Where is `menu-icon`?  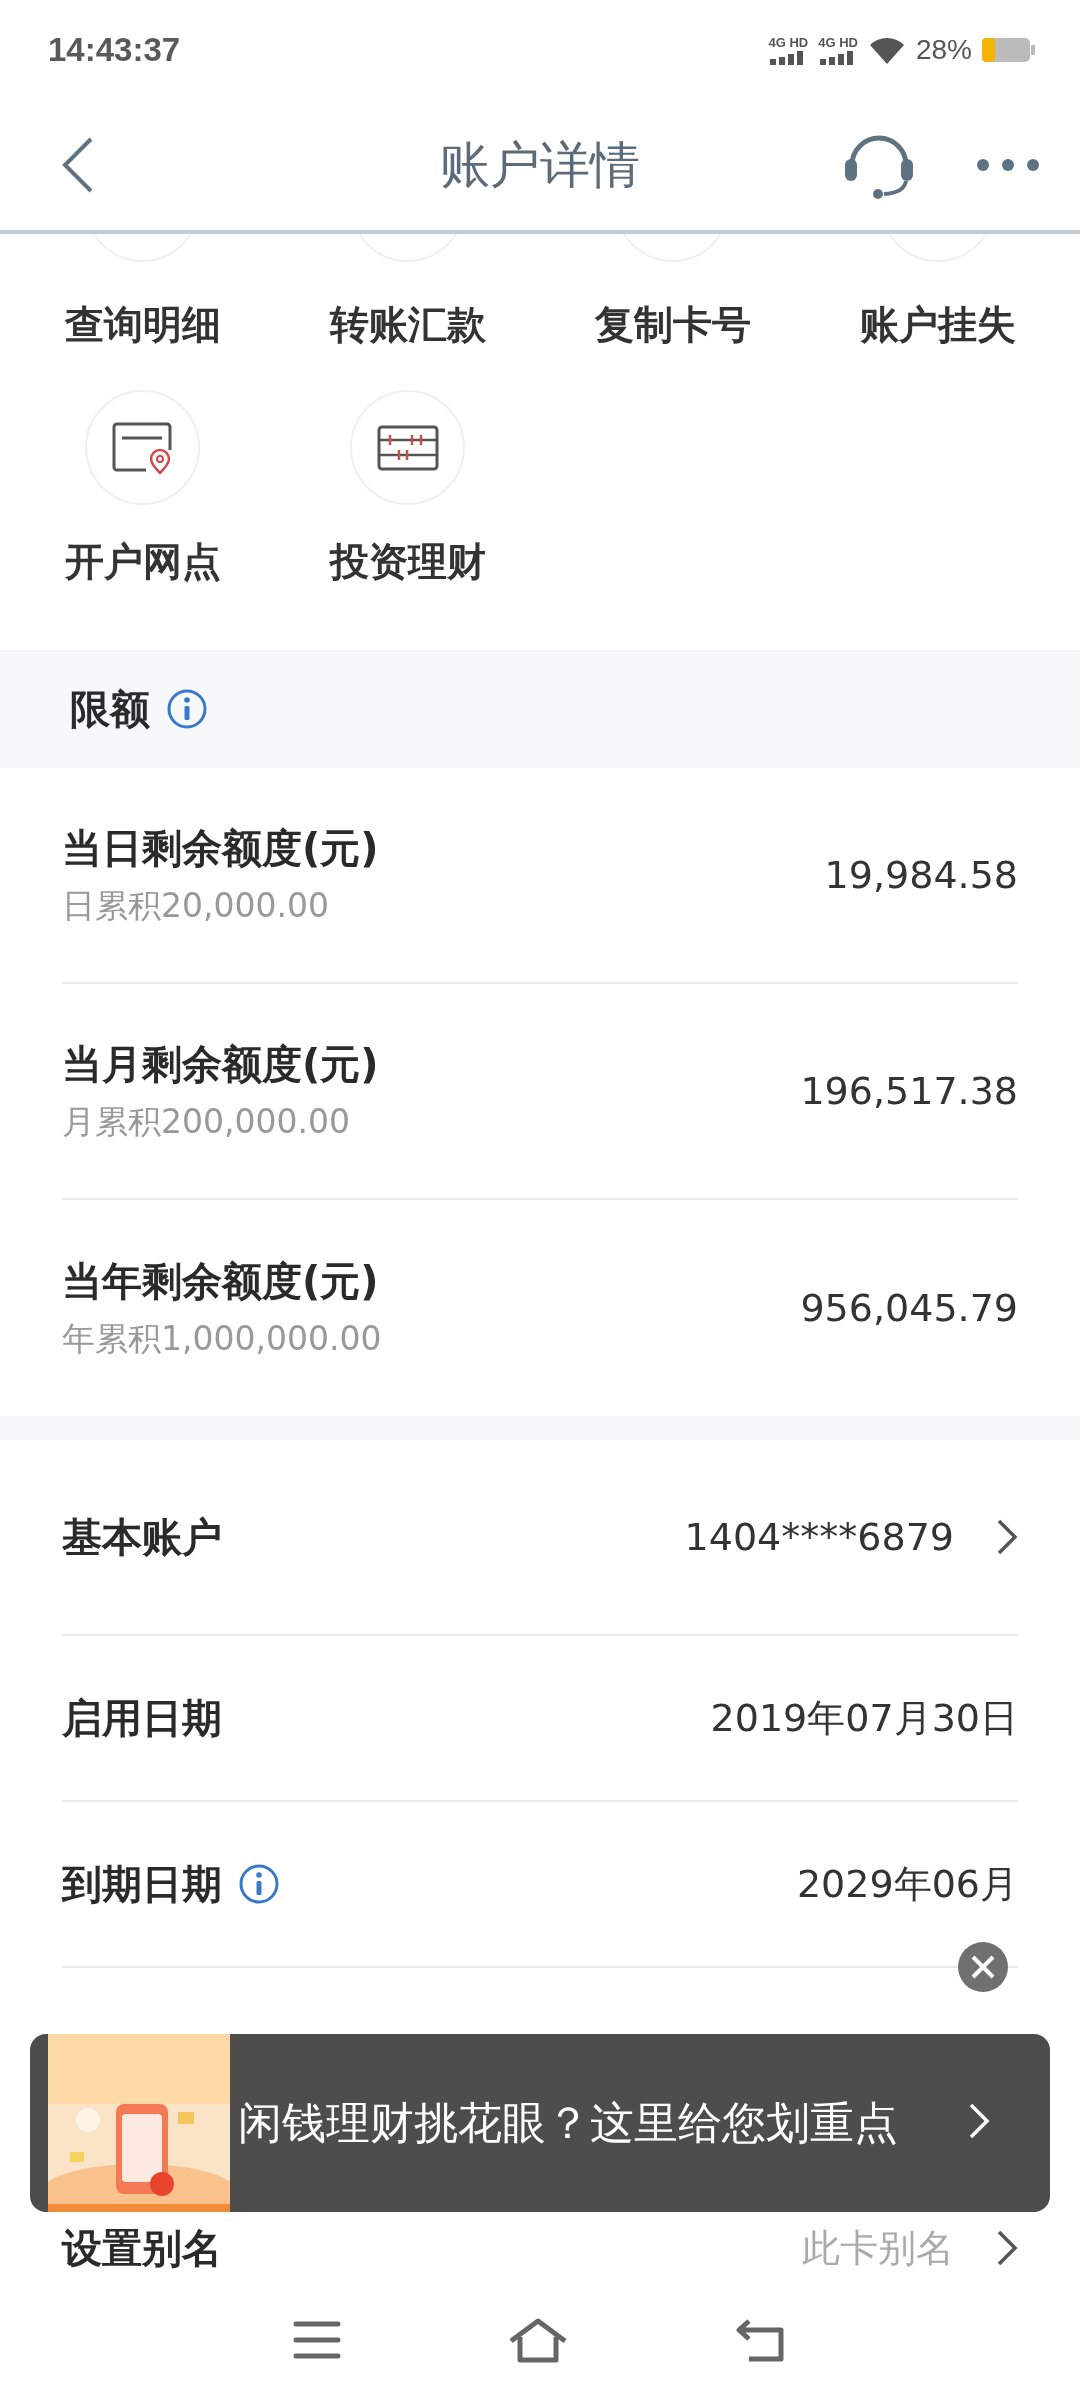
menu-icon is located at coordinates (317, 2340).